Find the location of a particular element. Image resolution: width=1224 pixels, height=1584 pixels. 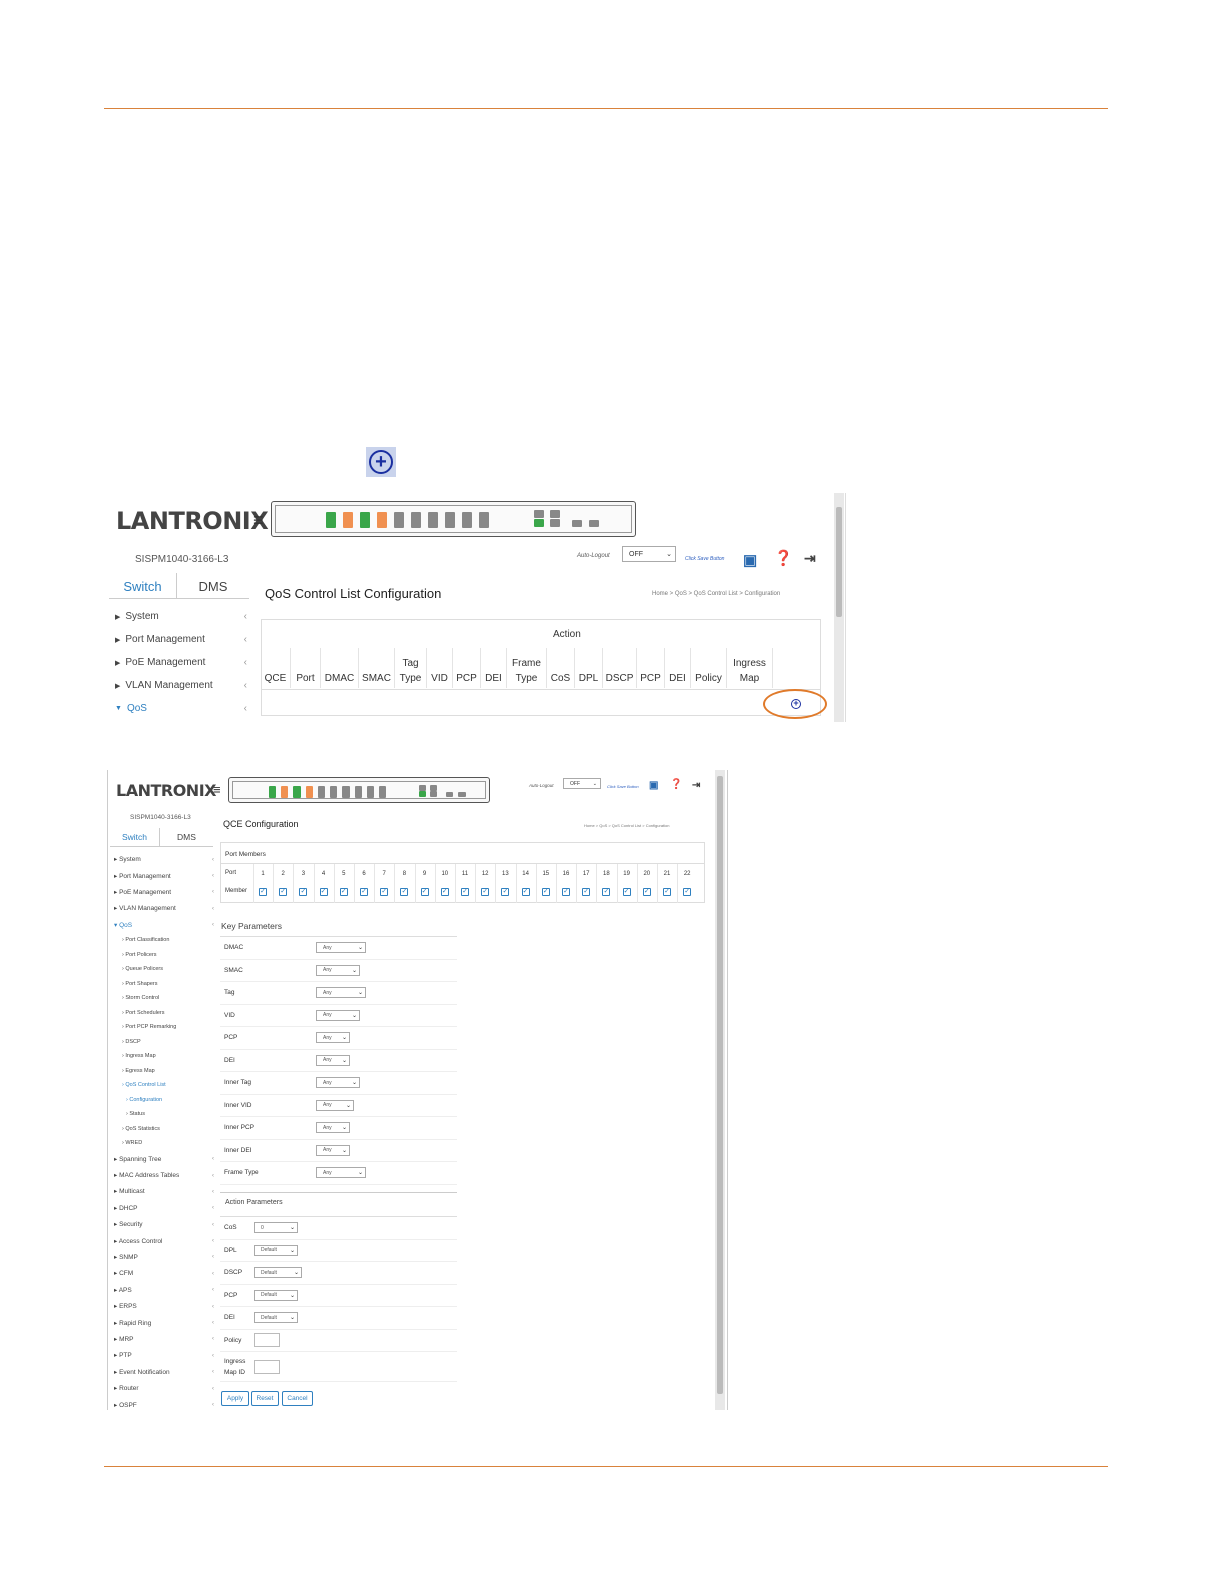

parameter-select: 0 ⌄ is located at coordinates (276, 1228).